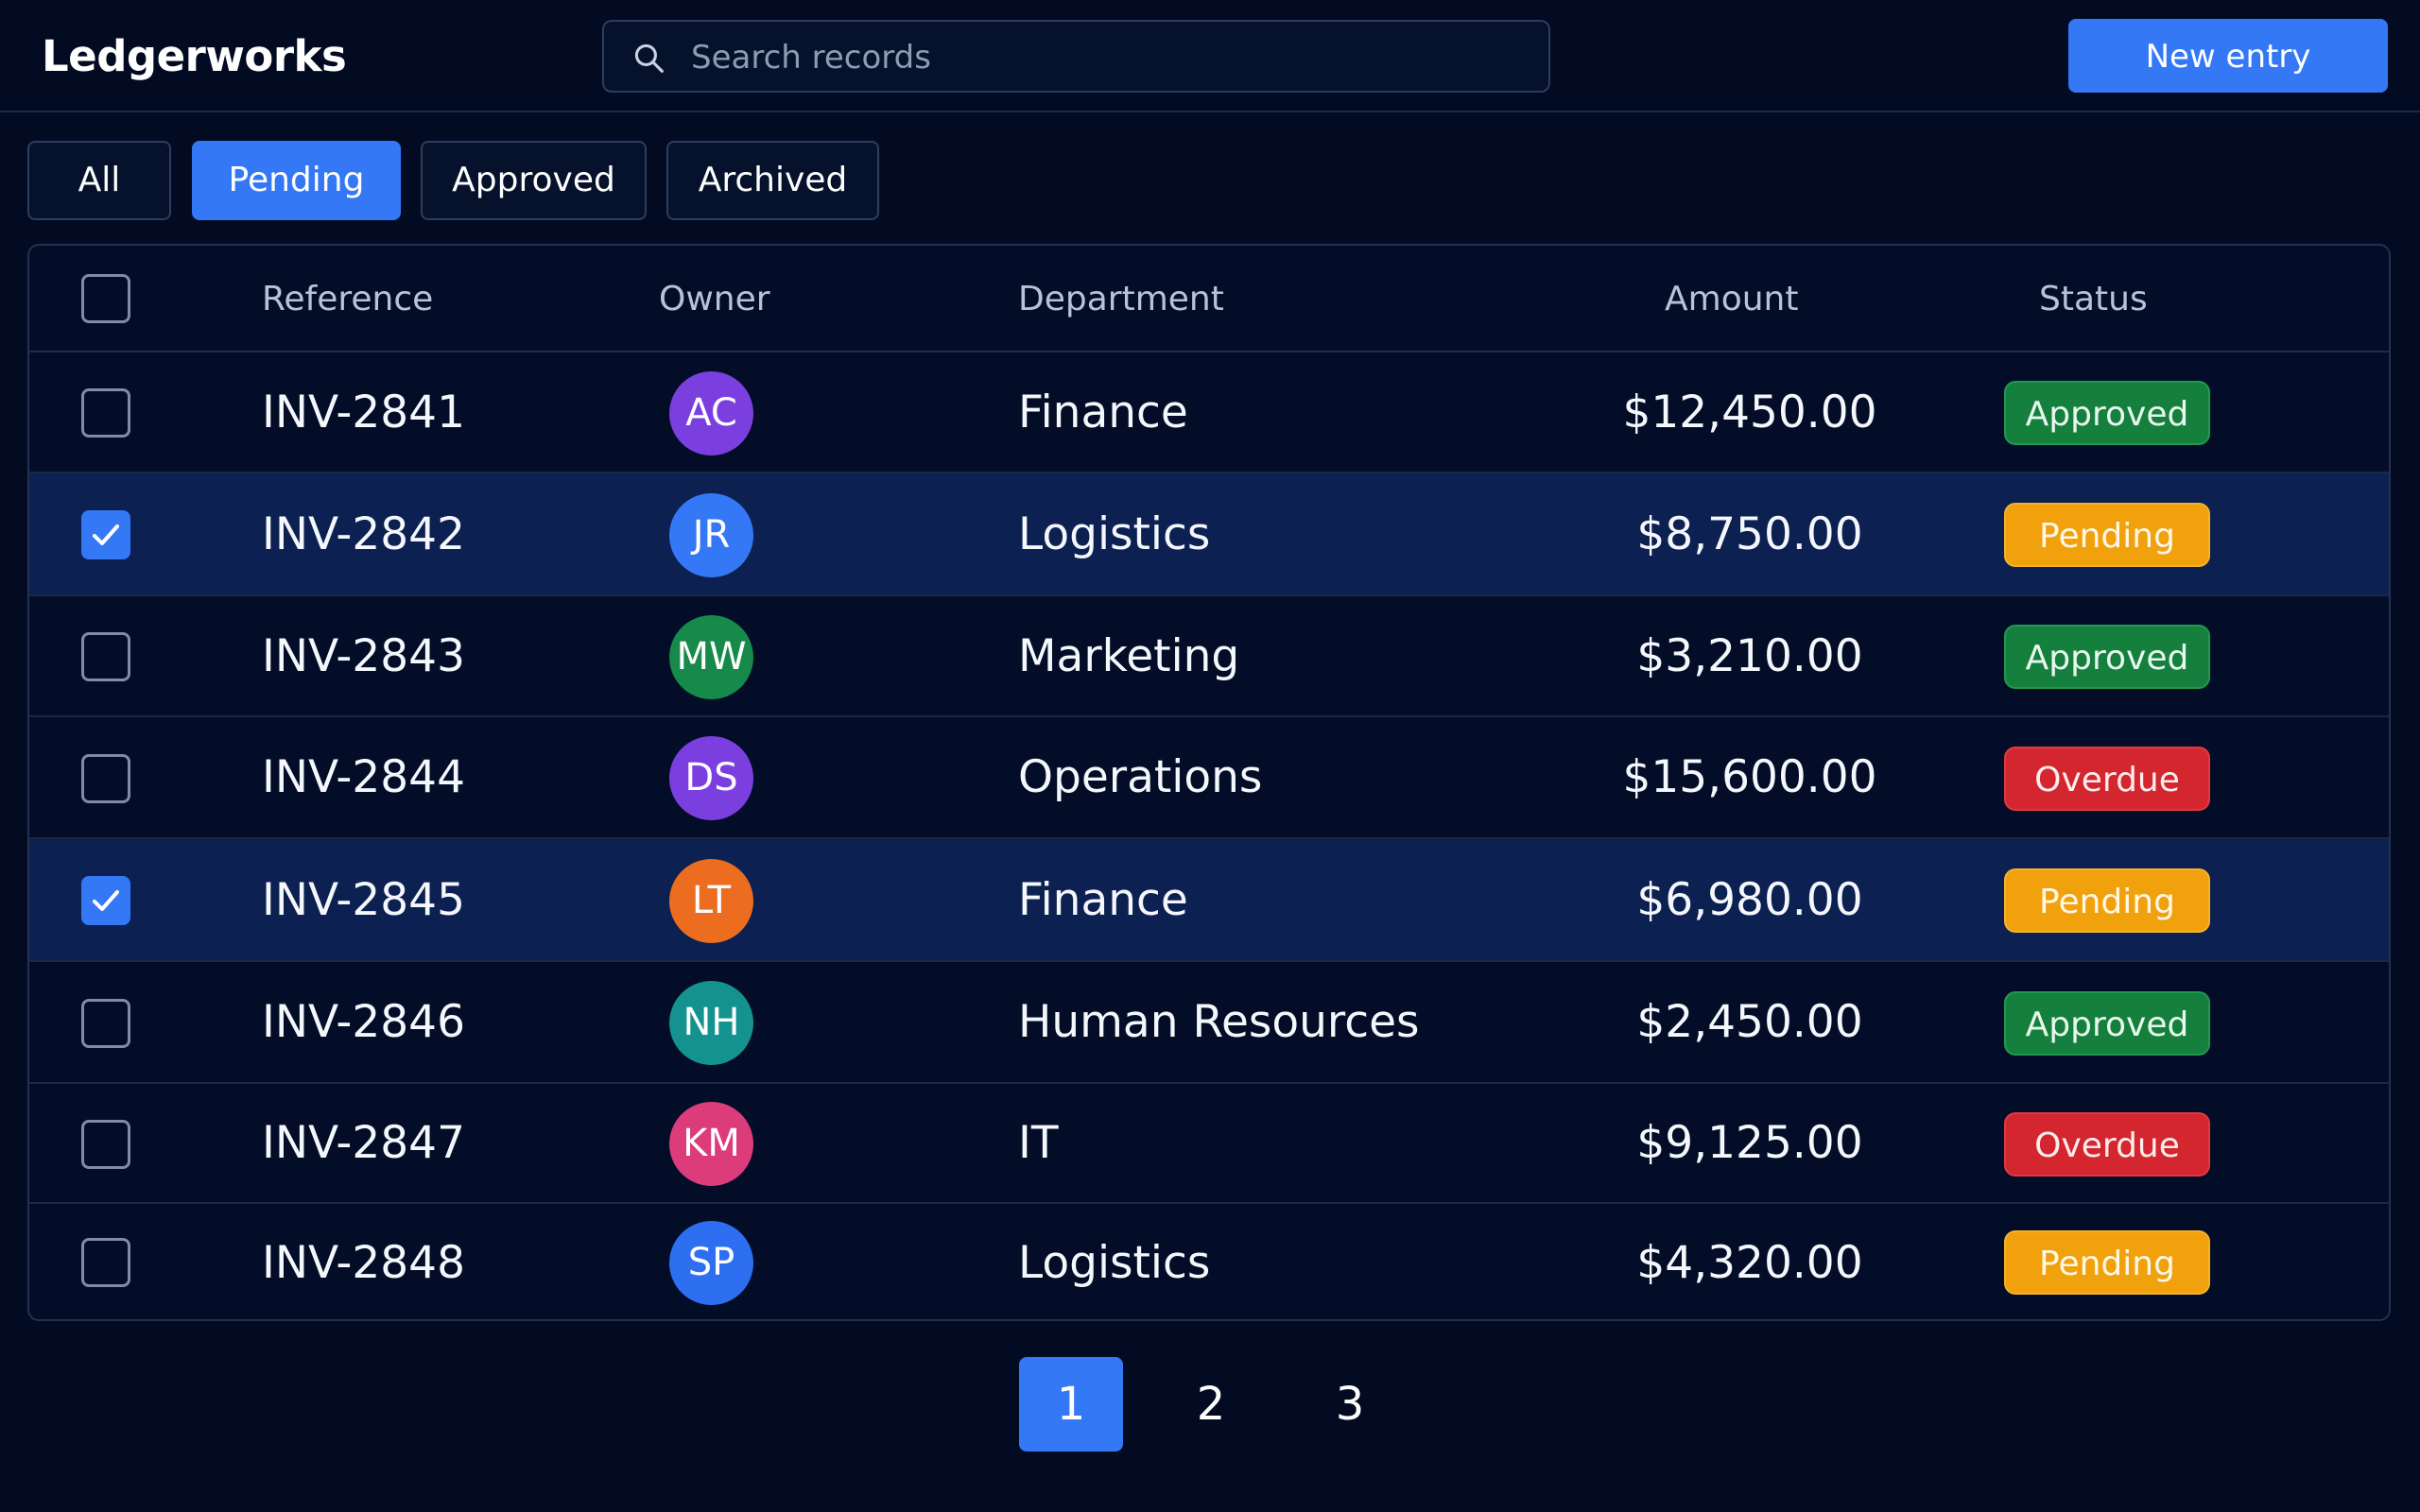 Image resolution: width=2420 pixels, height=1512 pixels. Describe the element at coordinates (1750, 1143) in the screenshot. I see `amount-cell: $9,125.00` at that location.